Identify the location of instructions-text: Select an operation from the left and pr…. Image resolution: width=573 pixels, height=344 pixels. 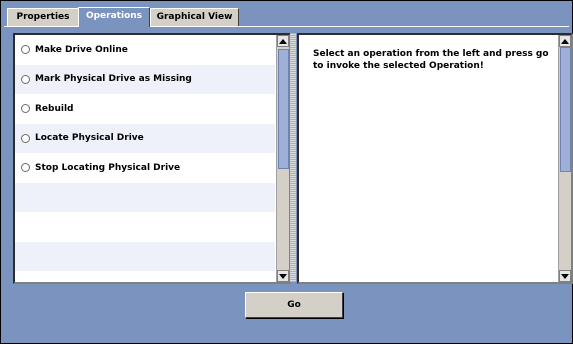
(431, 60).